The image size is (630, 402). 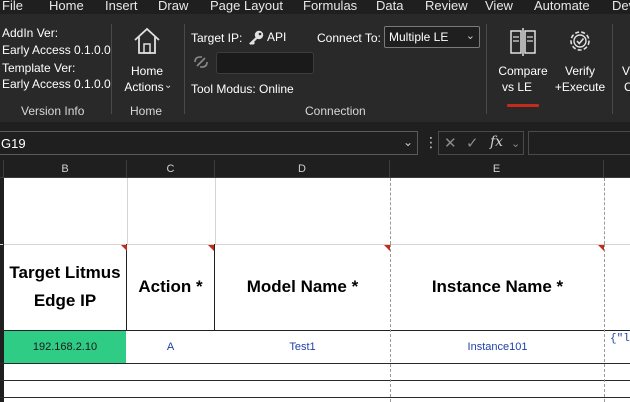 I want to click on cell-instance-name: Instance101, so click(x=497, y=347).